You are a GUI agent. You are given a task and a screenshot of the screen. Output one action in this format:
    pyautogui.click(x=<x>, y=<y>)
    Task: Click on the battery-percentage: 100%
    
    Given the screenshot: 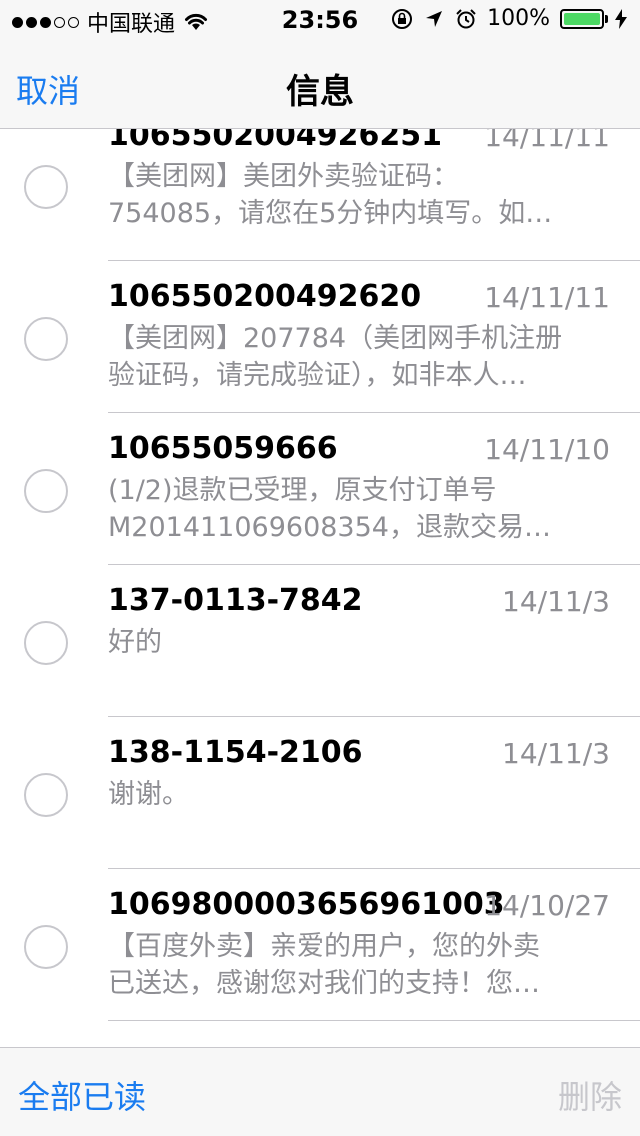 What is the action you would take?
    pyautogui.click(x=518, y=18)
    